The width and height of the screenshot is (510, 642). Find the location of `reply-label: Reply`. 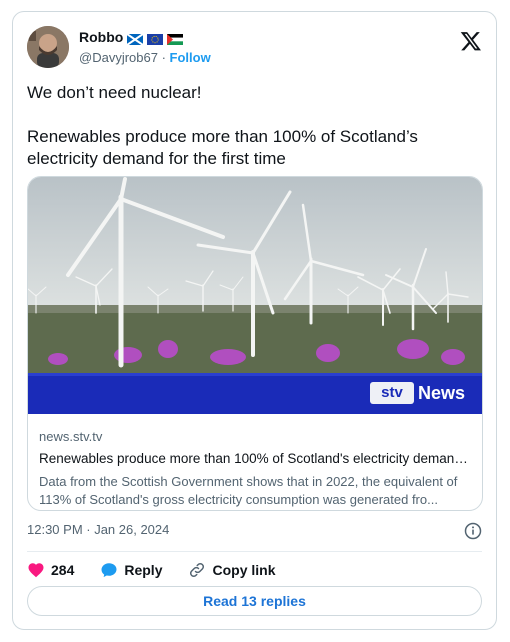

reply-label: Reply is located at coordinates (143, 570).